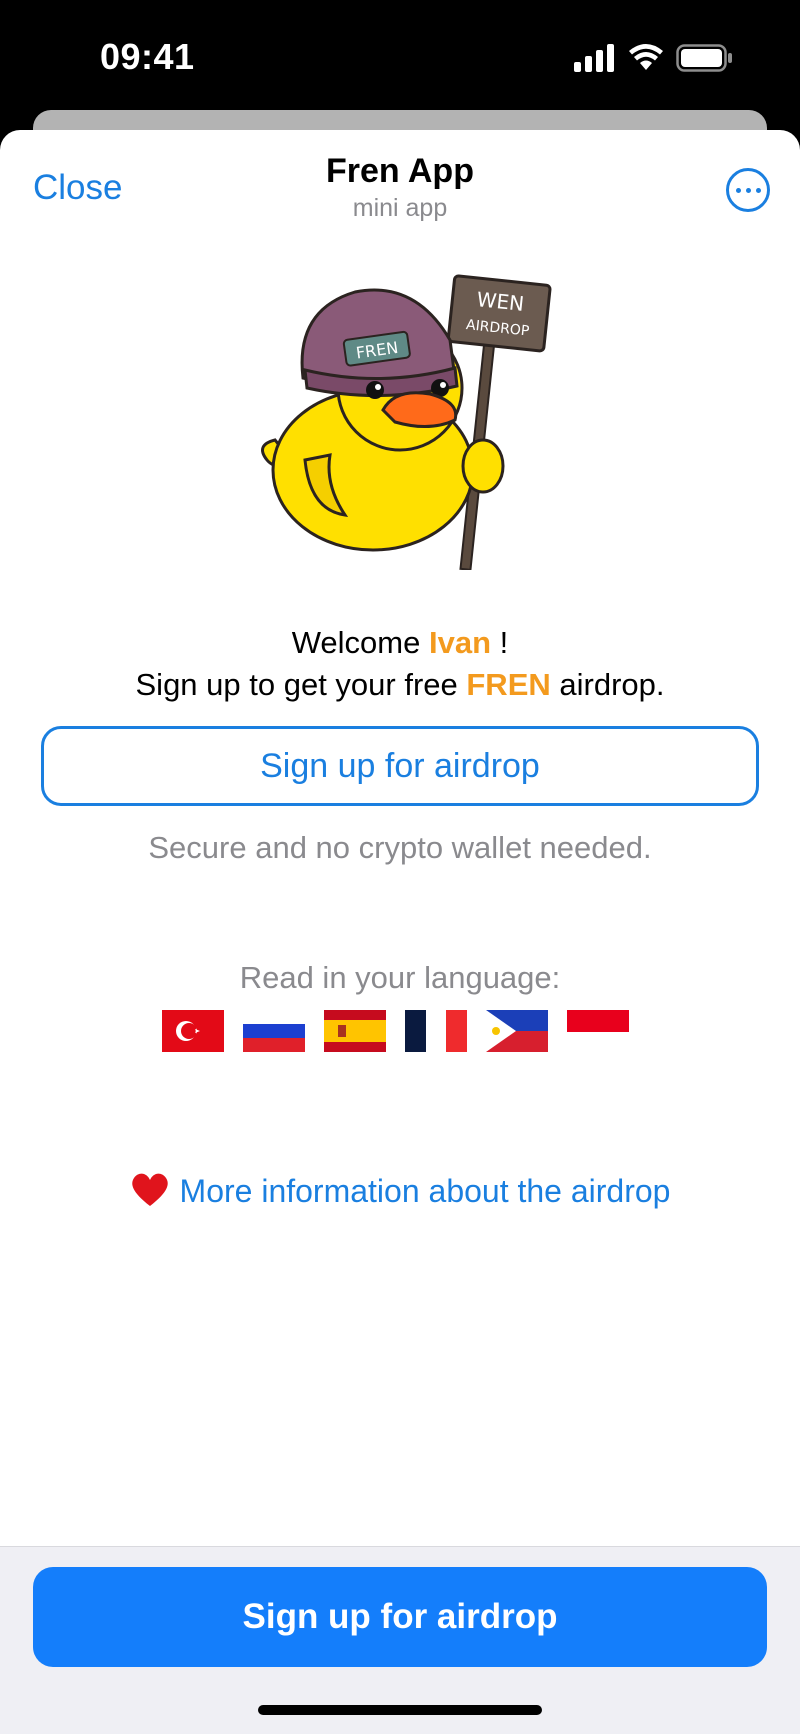 Image resolution: width=800 pixels, height=1734 pixels. I want to click on signup-airdrop-button-outline: Sign up for airdrop, so click(400, 766).